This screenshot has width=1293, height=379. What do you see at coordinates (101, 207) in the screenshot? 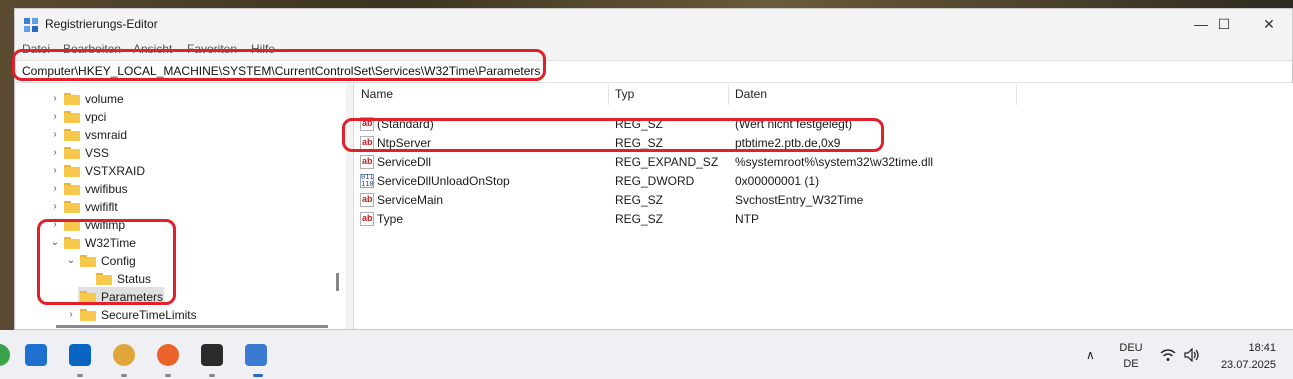
I see `tree-item-label: vwififlt` at bounding box center [101, 207].